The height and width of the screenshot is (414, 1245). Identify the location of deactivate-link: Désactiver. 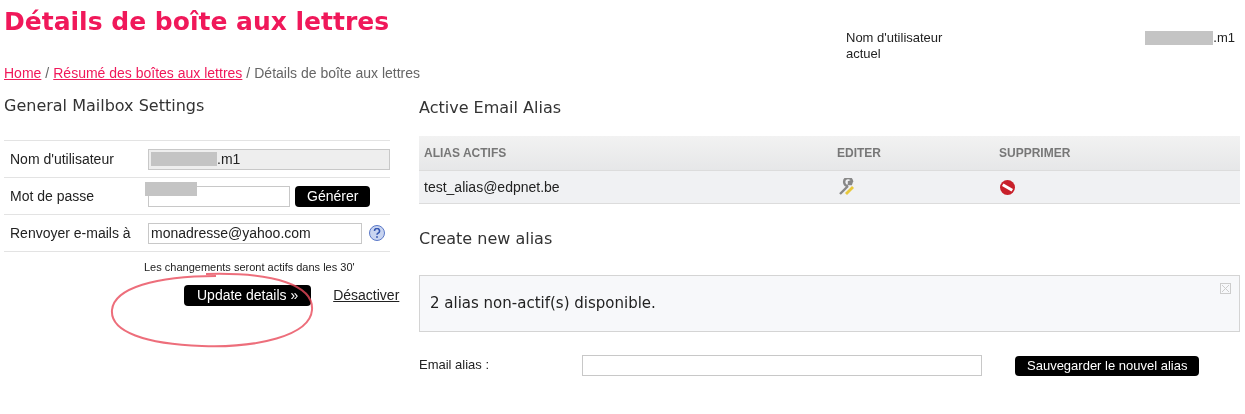
(366, 295).